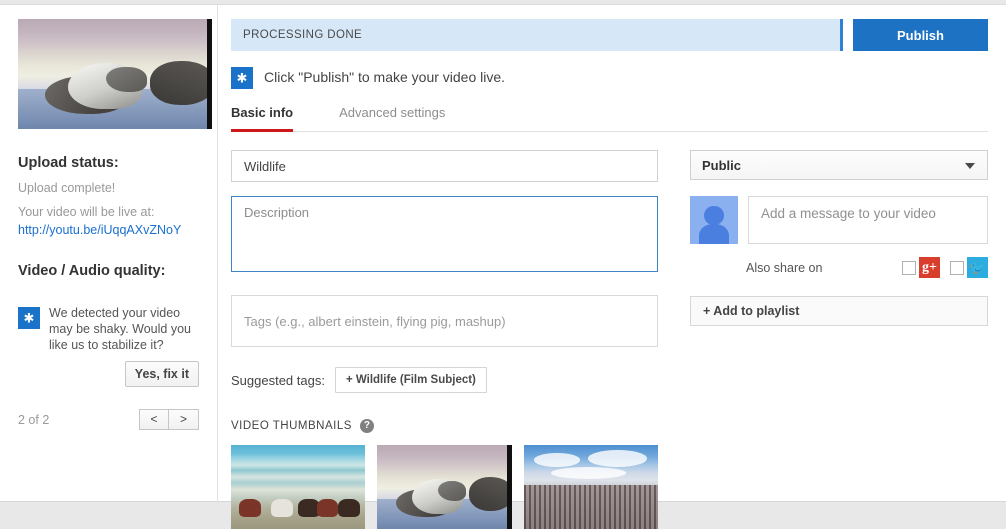 This screenshot has height=529, width=1006. I want to click on video-preview-thumbnail, so click(115, 74).